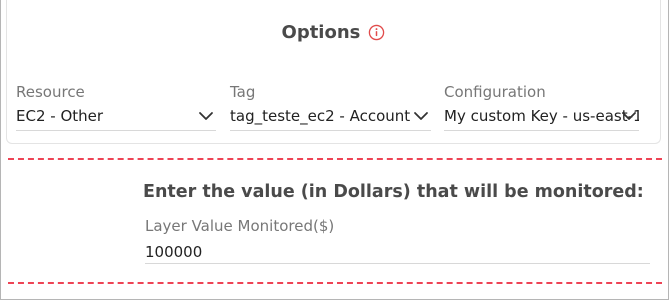  Describe the element at coordinates (335, 159) in the screenshot. I see `section-divider-top` at that location.